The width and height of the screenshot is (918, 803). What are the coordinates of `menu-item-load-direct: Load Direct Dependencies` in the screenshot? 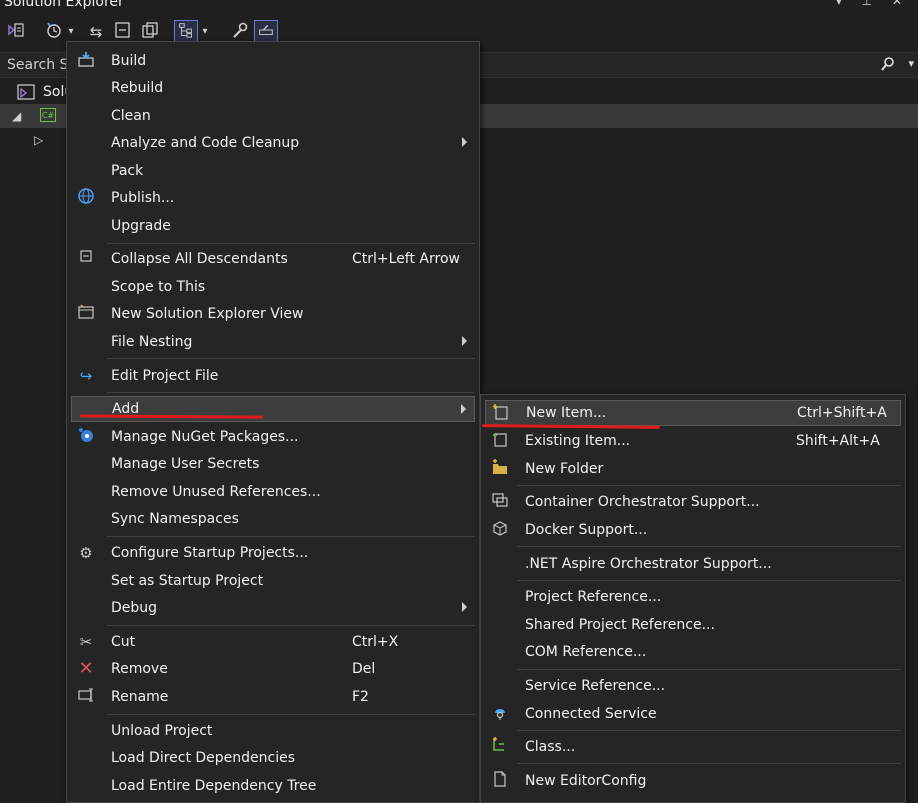 It's located at (273, 758).